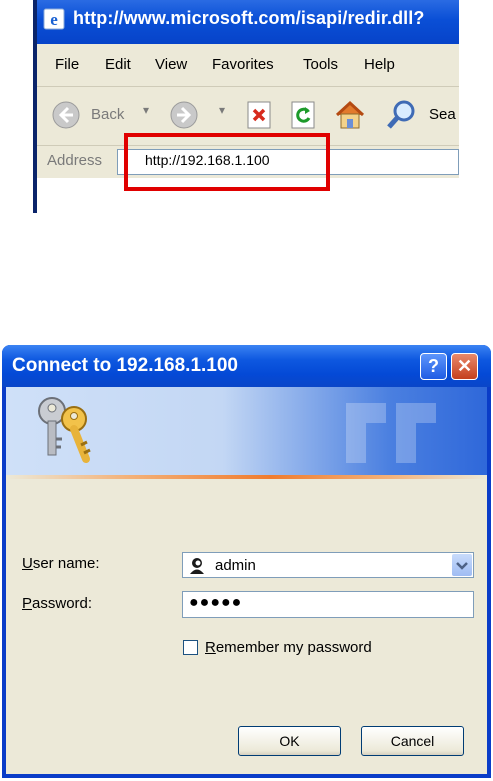 The height and width of the screenshot is (781, 493). I want to click on remember-label-text: emember my password, so click(293, 647).